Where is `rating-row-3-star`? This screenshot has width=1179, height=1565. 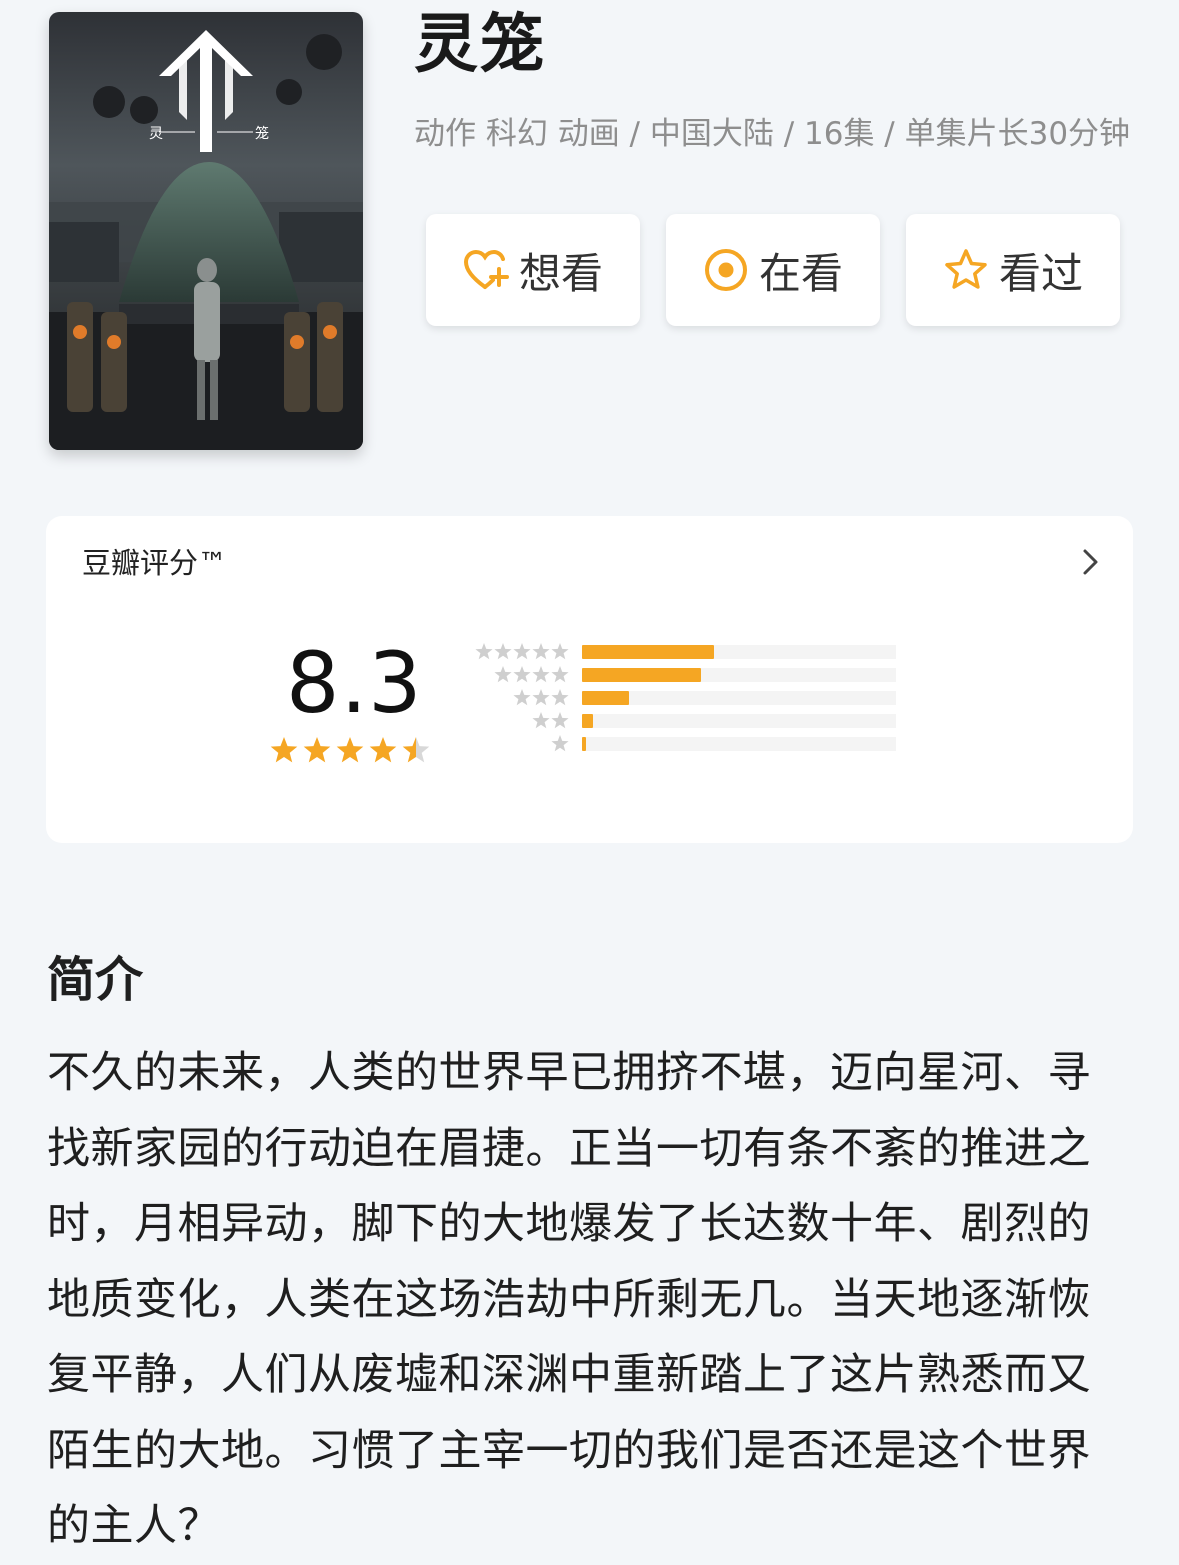 rating-row-3-star is located at coordinates (685, 697).